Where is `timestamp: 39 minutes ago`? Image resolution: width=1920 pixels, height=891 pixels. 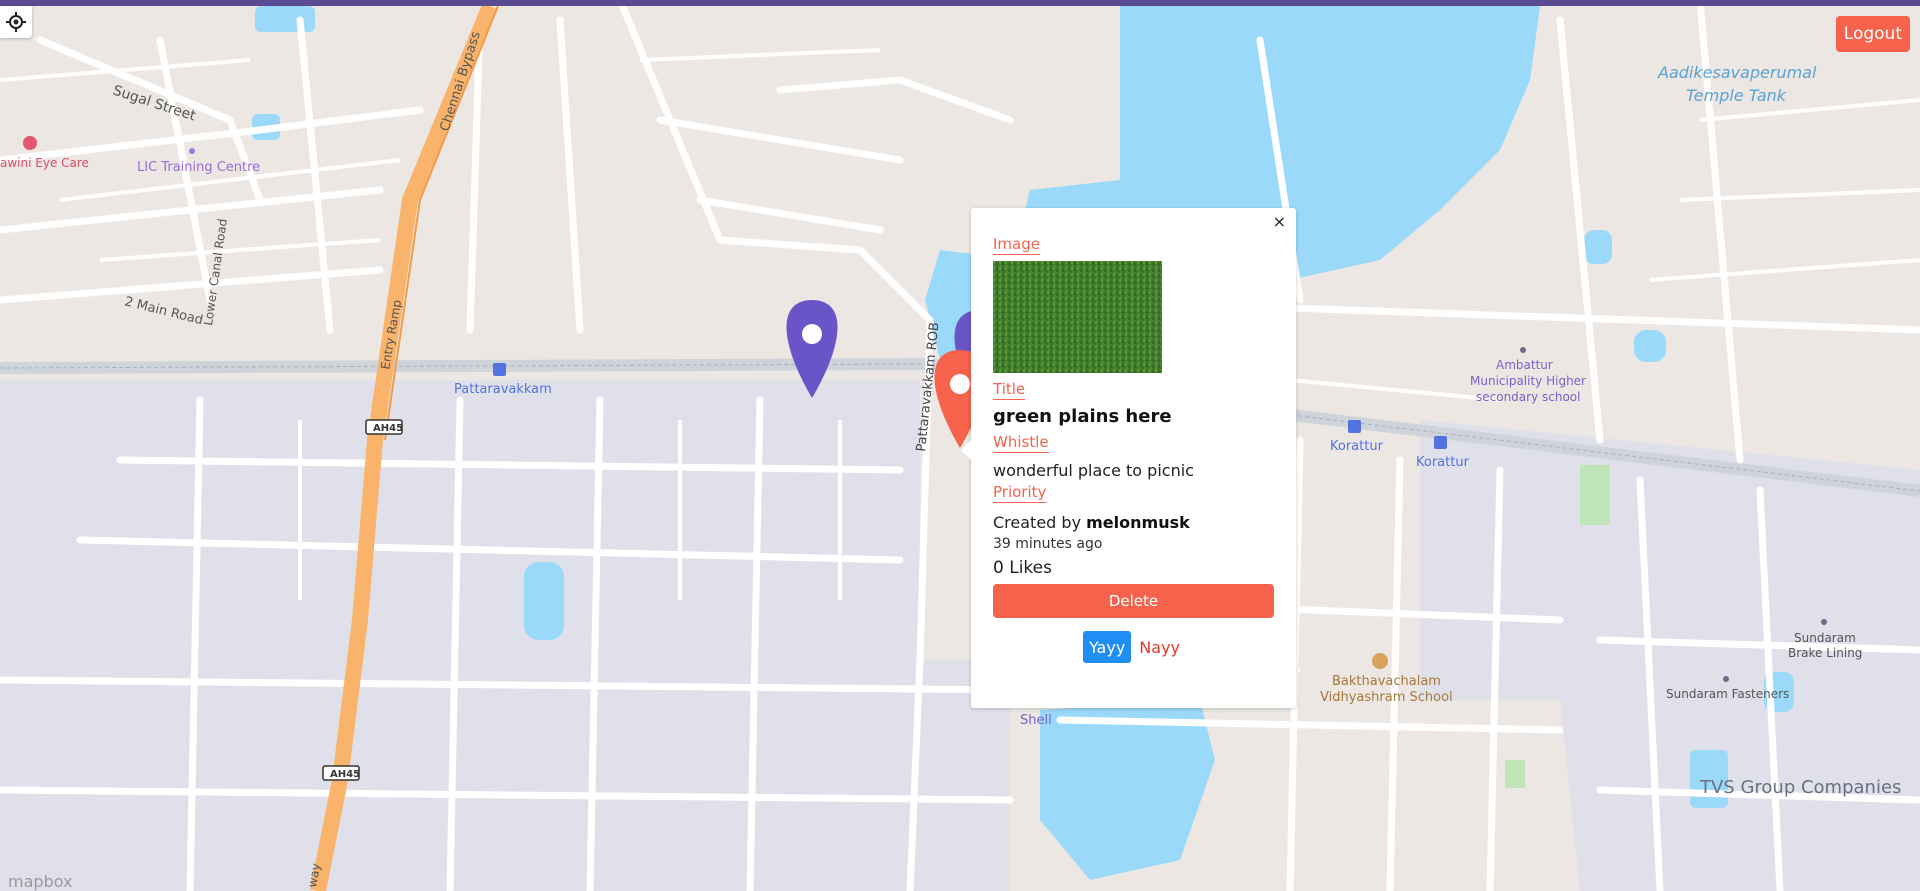
timestamp: 39 minutes ago is located at coordinates (1048, 544).